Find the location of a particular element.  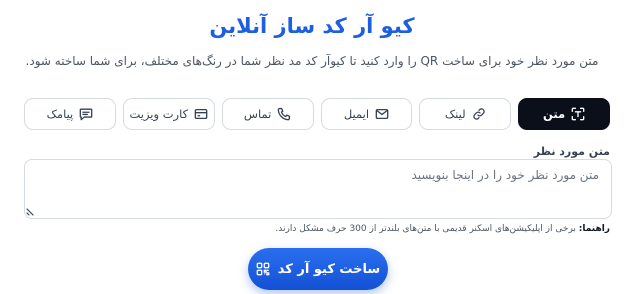

tab-phone: تماس is located at coordinates (267, 114).